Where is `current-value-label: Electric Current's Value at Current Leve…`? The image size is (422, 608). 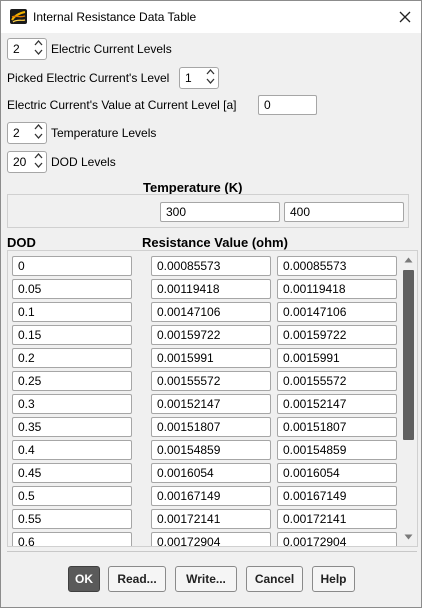
current-value-label: Electric Current's Value at Current Leve… is located at coordinates (122, 105).